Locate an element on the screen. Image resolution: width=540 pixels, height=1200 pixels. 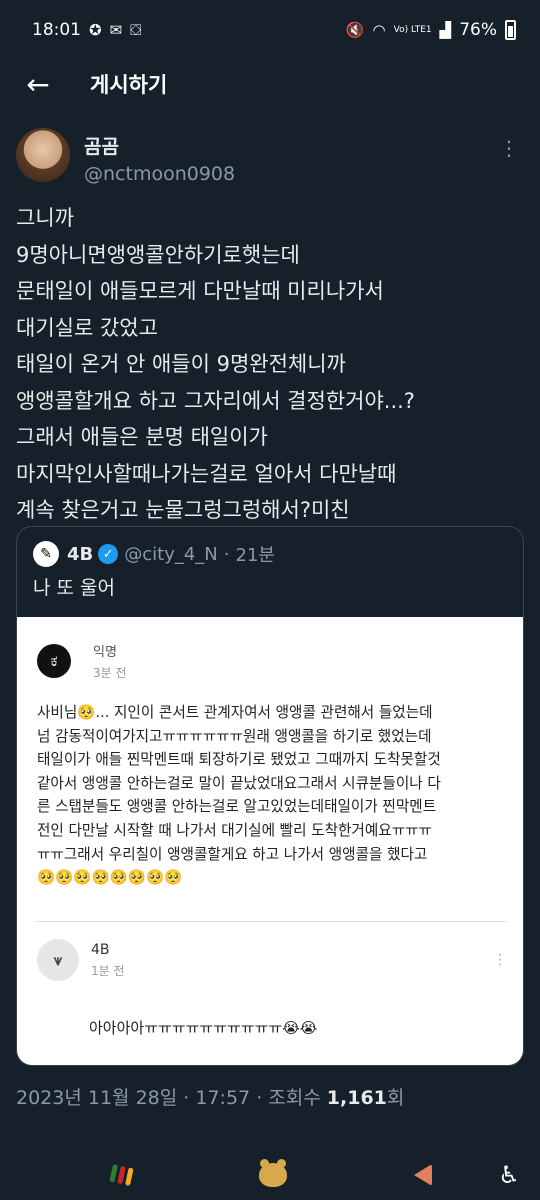
avatar is located at coordinates (43, 155).